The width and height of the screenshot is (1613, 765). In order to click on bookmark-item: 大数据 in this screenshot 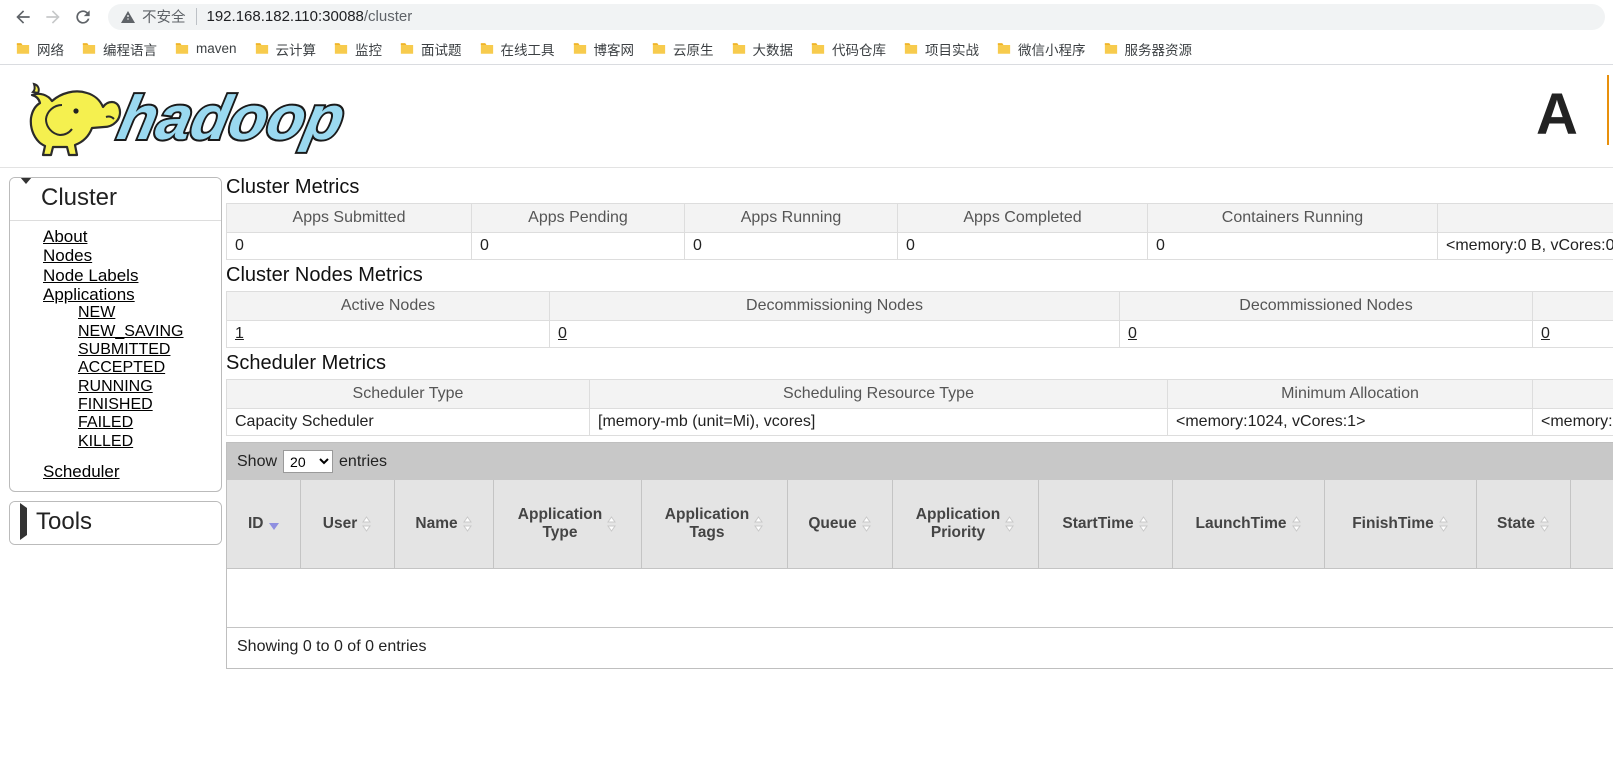, I will do `click(763, 49)`.